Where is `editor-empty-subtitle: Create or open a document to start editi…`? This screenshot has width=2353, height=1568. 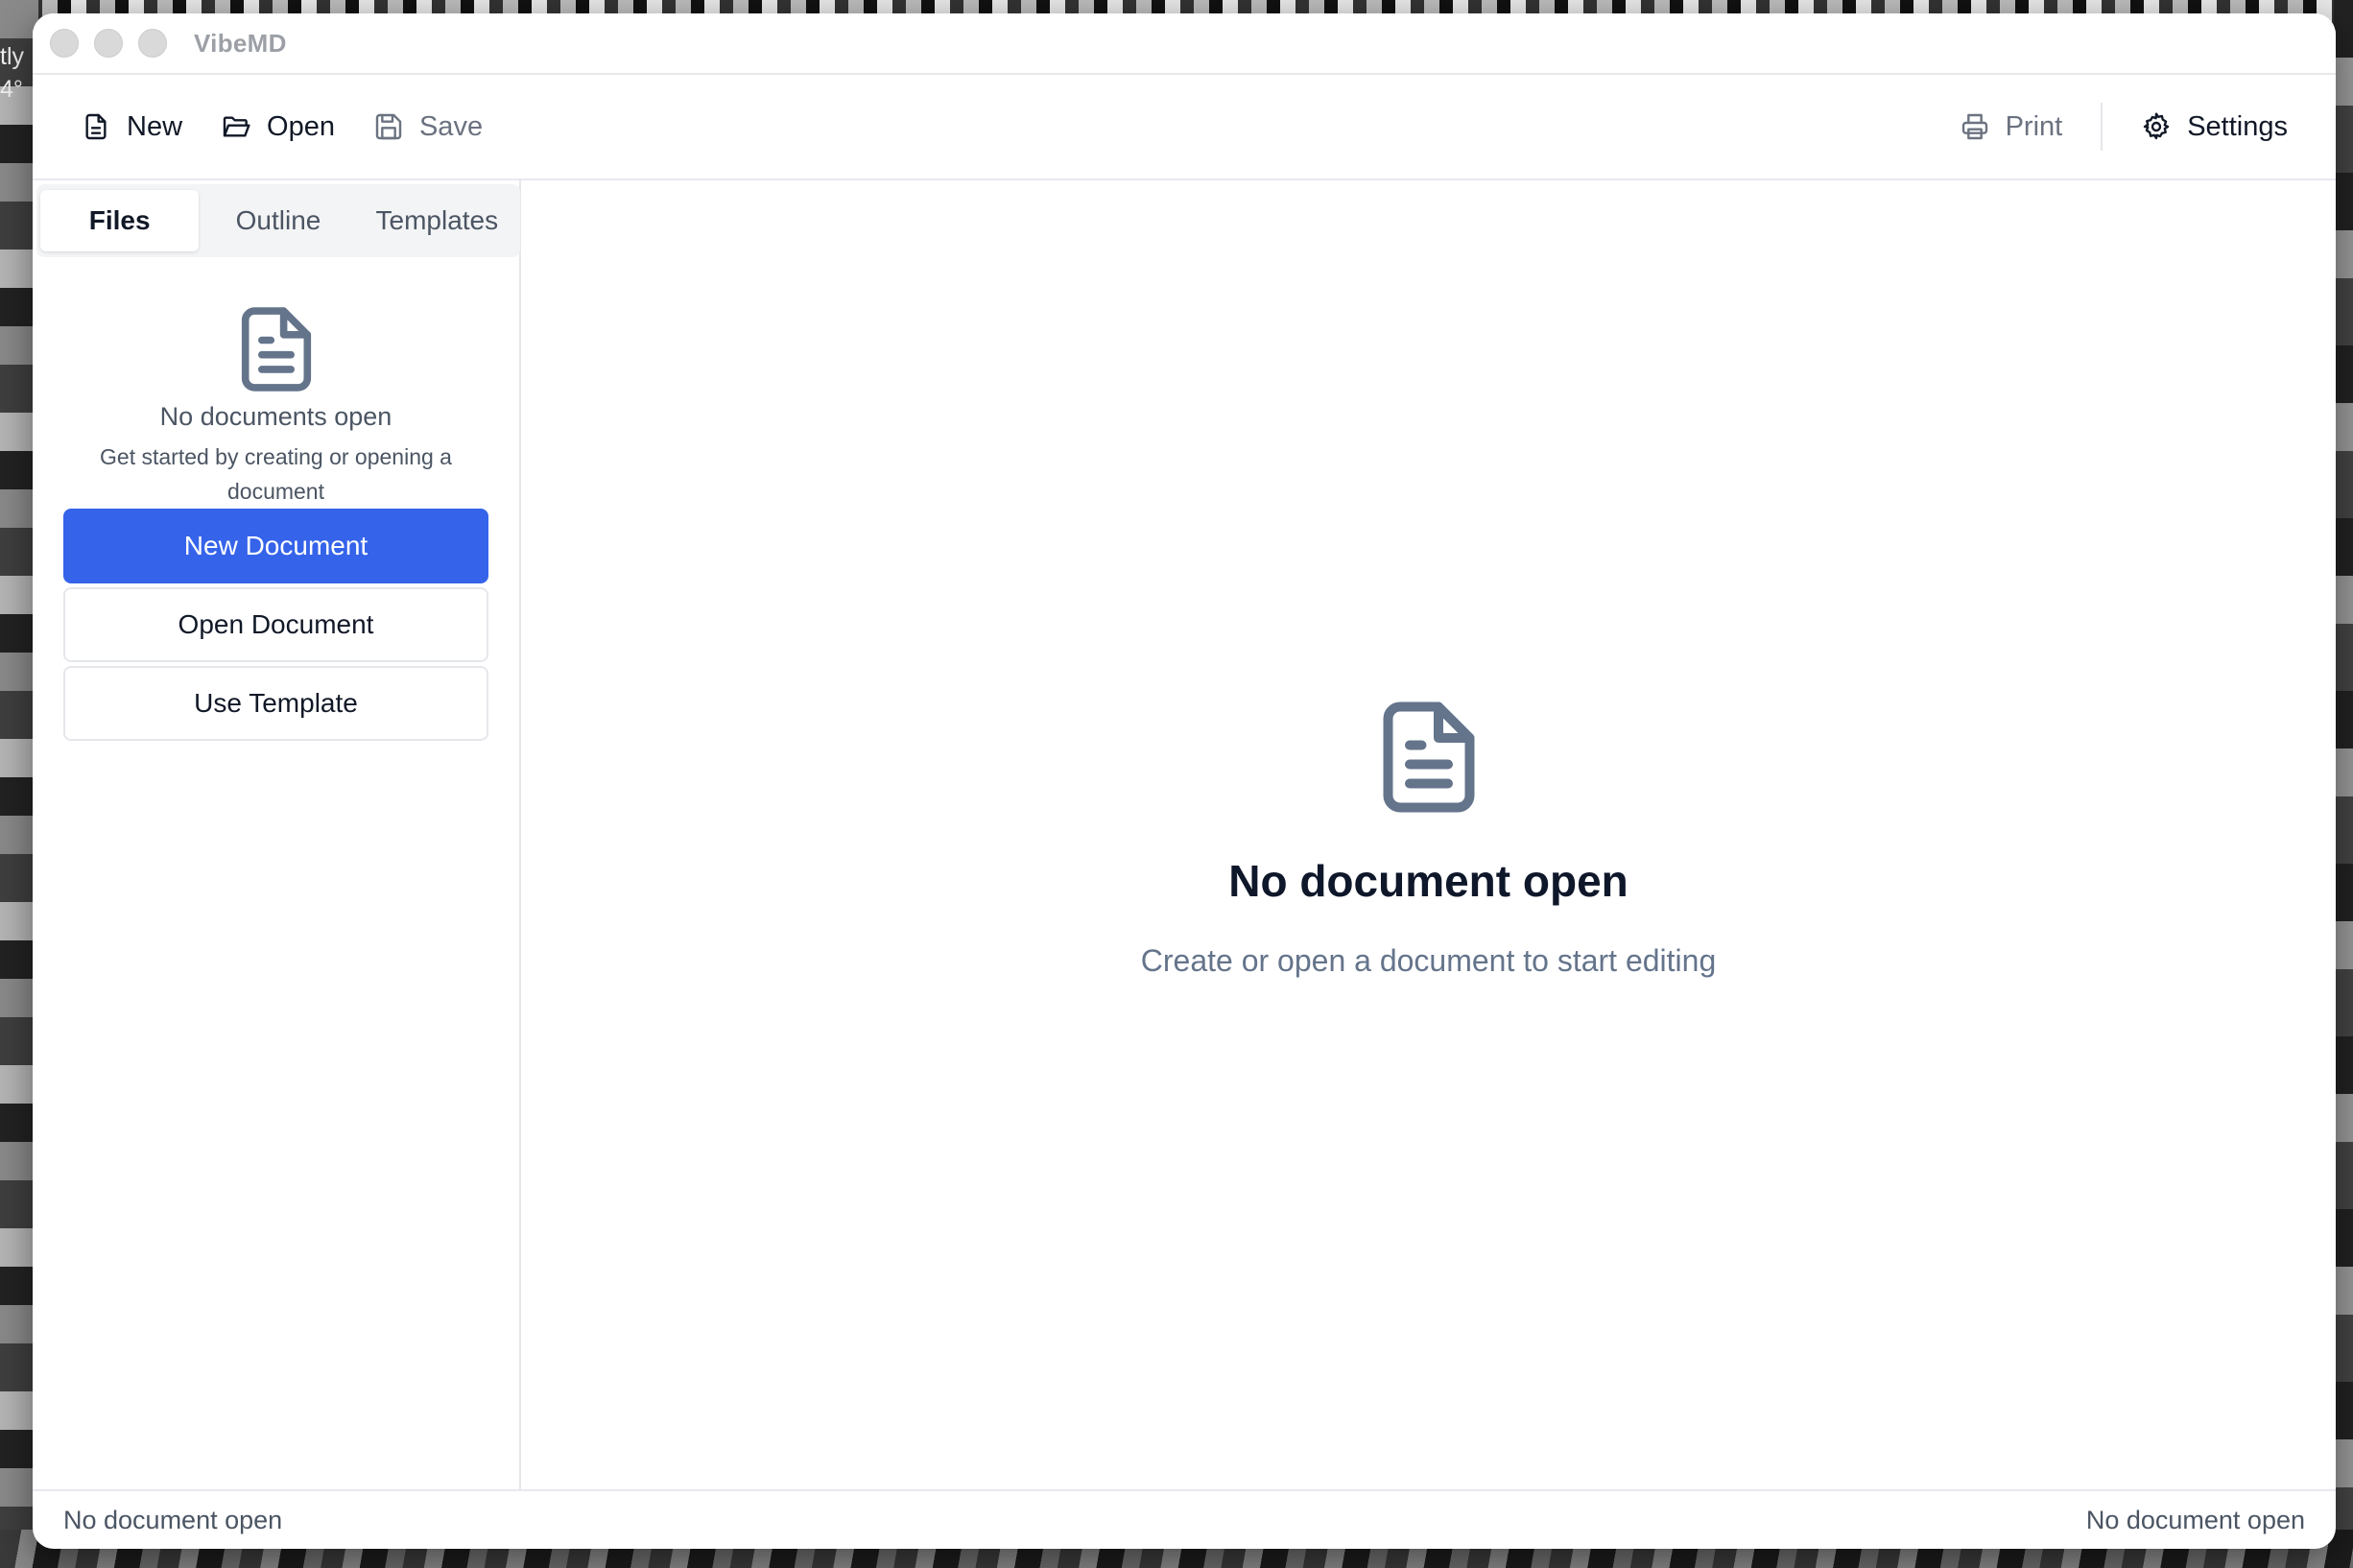
editor-empty-subtitle: Create or open a document to start editi… is located at coordinates (1428, 960).